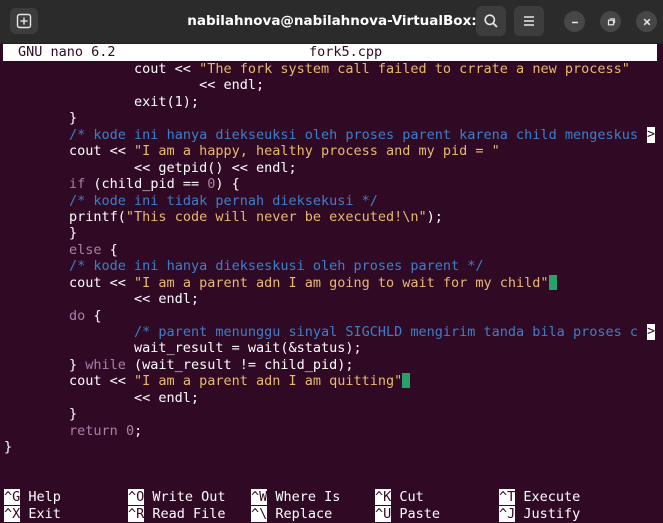  I want to click on code-text: exit(1);, so click(102, 101).